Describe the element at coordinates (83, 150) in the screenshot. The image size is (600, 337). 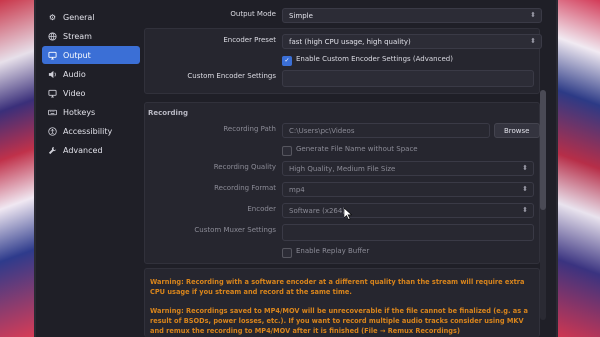
I see `sidebar-item-label: Advanced` at that location.